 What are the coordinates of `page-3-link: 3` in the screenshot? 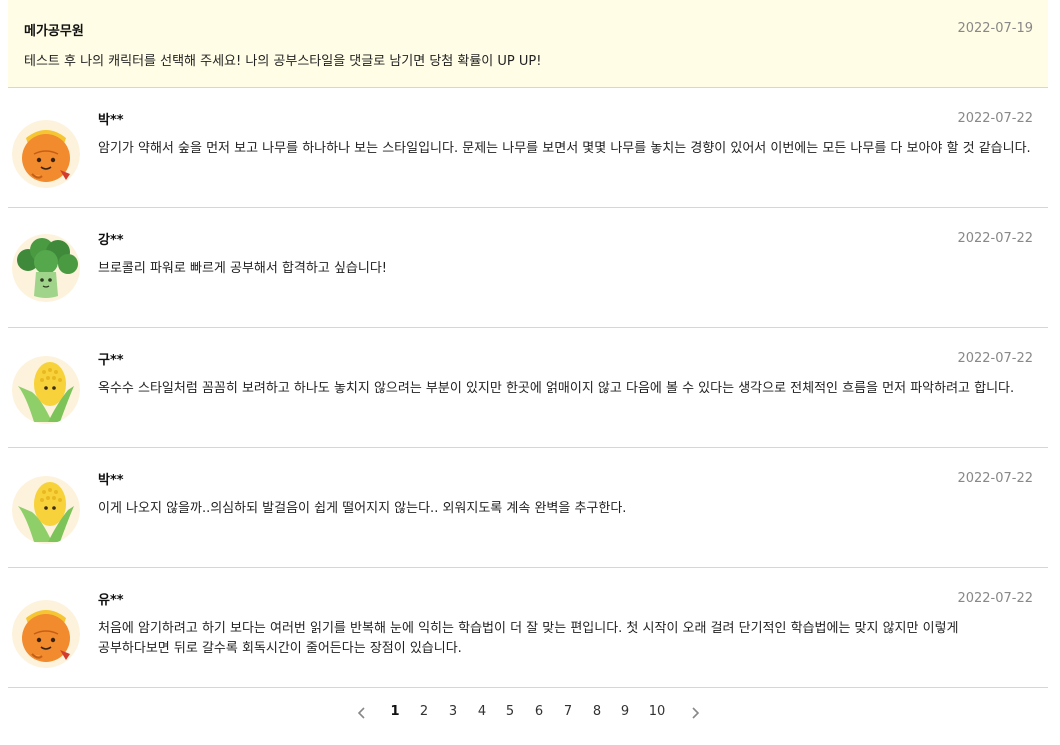 It's located at (453, 711).